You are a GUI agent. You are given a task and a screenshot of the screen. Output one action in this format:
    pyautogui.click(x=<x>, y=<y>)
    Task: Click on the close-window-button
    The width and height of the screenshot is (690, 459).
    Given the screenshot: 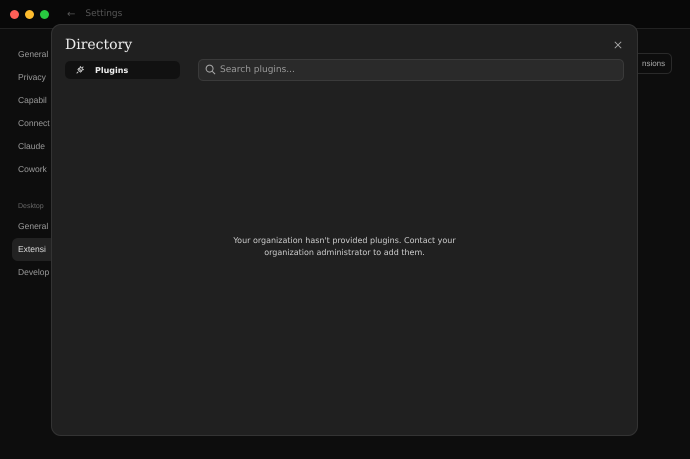 What is the action you would take?
    pyautogui.click(x=14, y=14)
    